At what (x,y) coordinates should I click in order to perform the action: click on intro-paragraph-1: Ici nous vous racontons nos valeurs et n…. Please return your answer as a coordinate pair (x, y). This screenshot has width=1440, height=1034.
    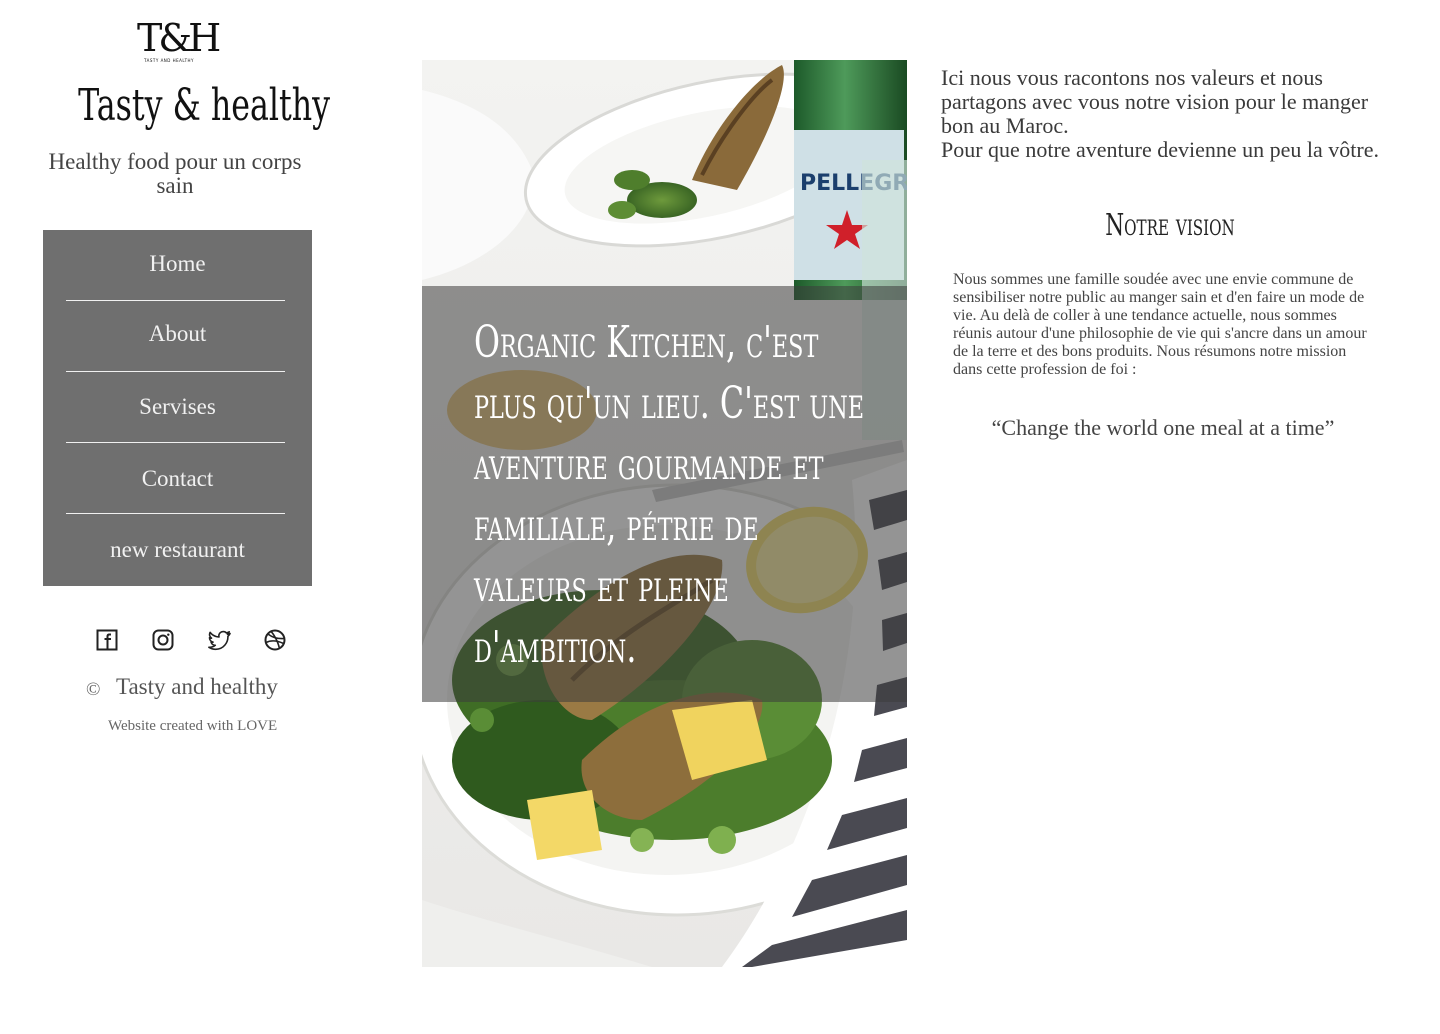
    Looking at the image, I should click on (1155, 101).